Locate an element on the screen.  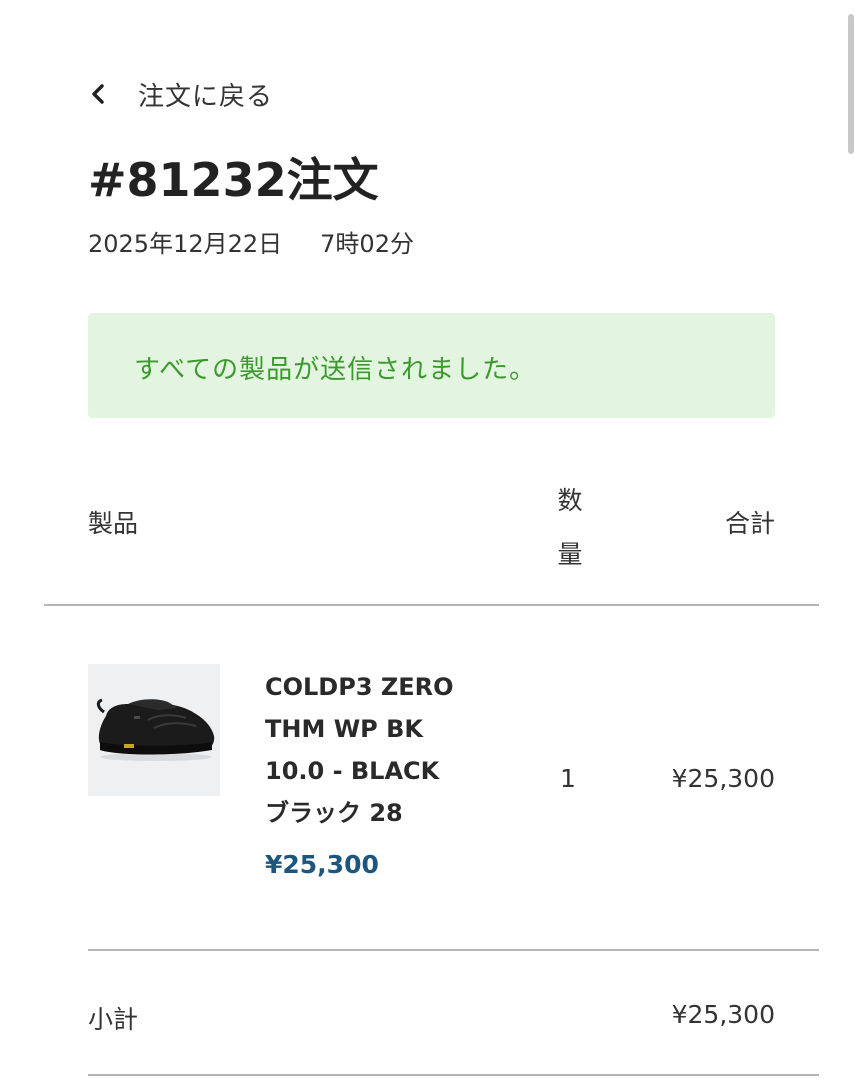
scrollbar is located at coordinates (851, 84).